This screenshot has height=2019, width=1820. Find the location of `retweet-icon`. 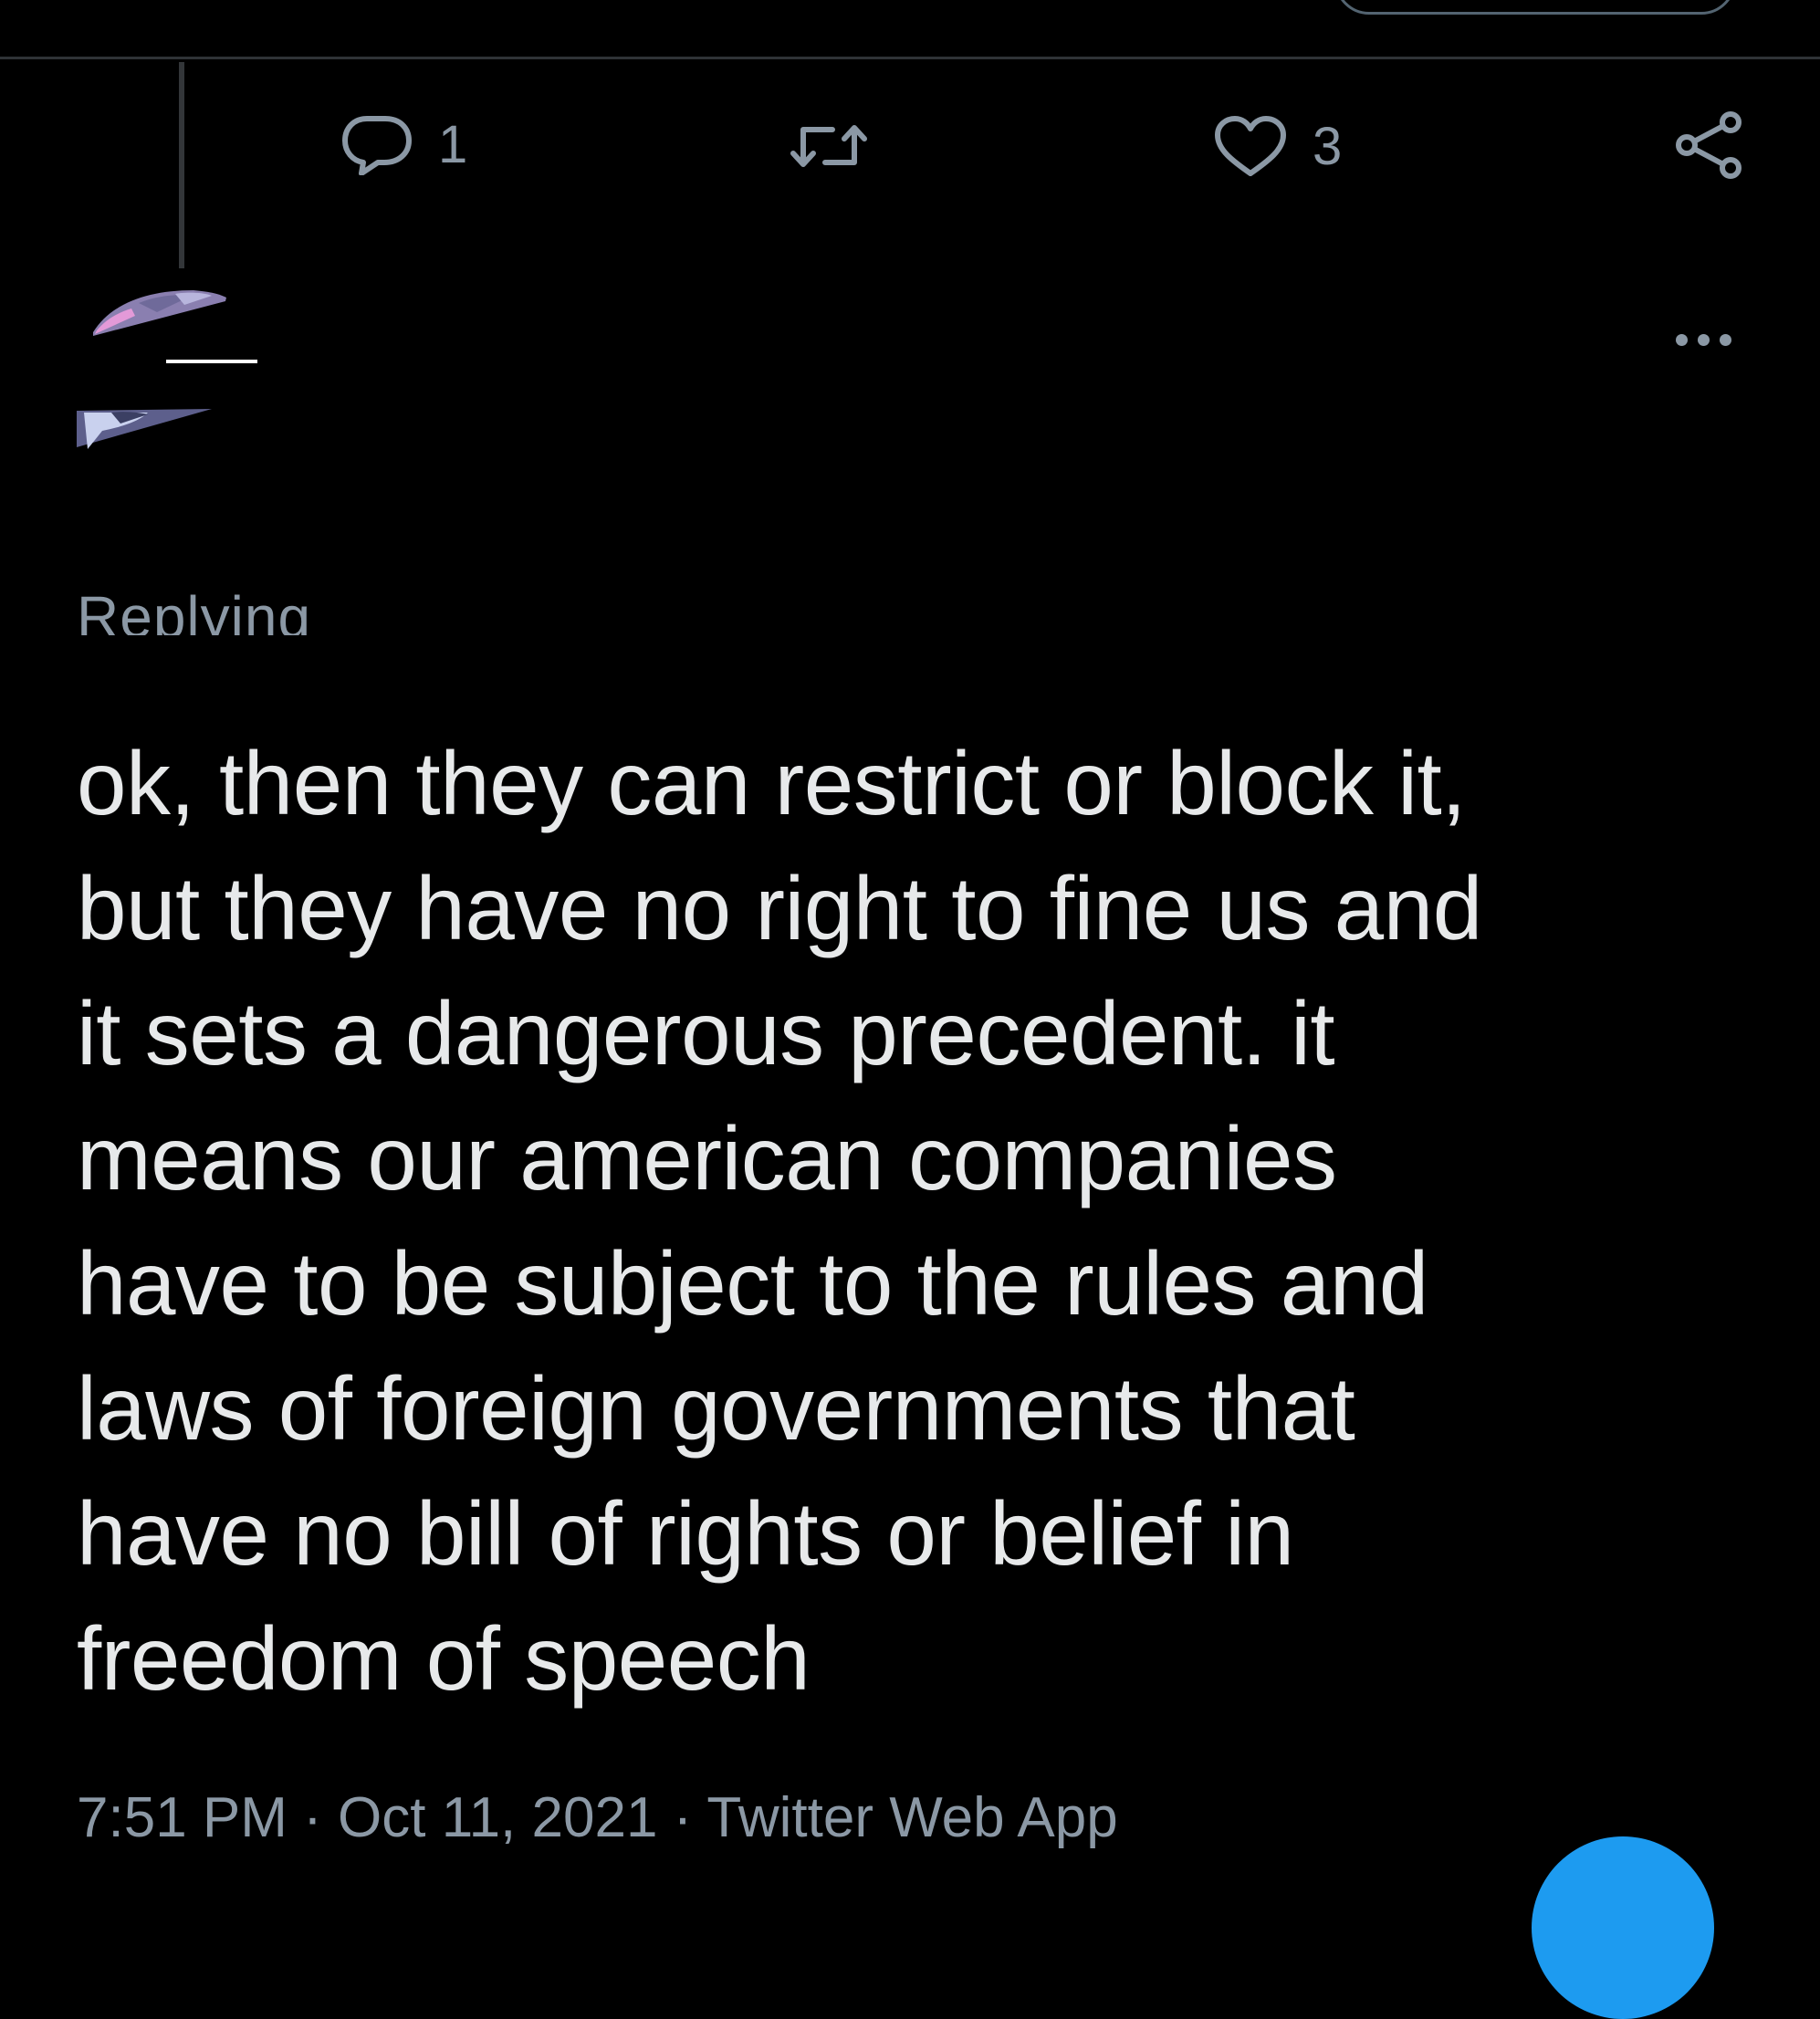

retweet-icon is located at coordinates (828, 146).